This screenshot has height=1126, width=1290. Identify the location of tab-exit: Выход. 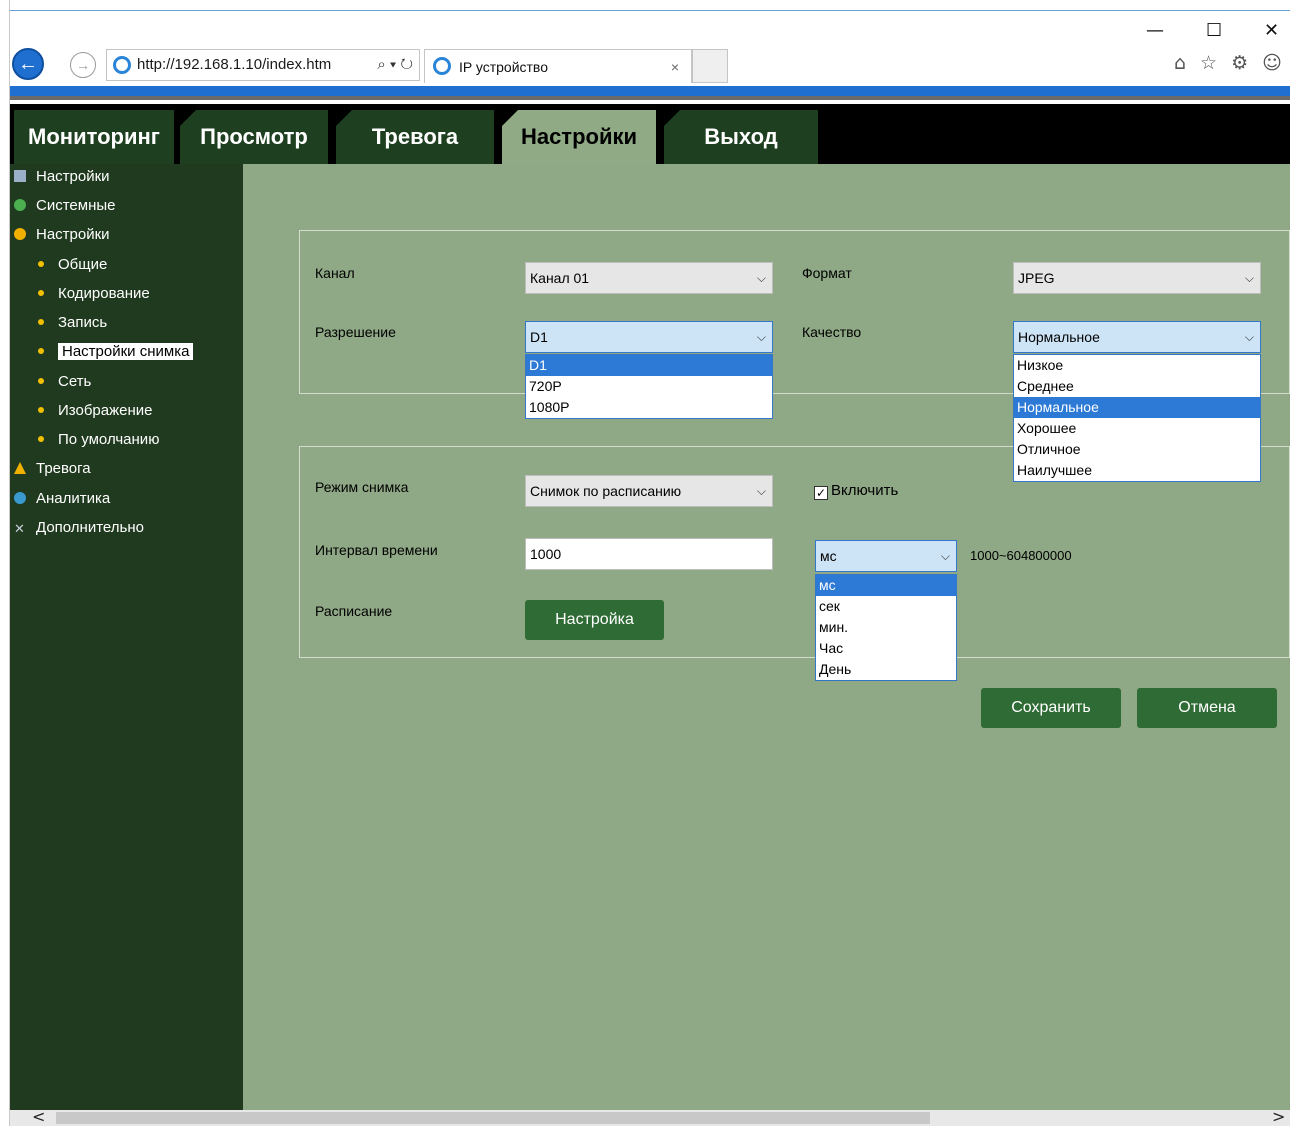
(741, 137).